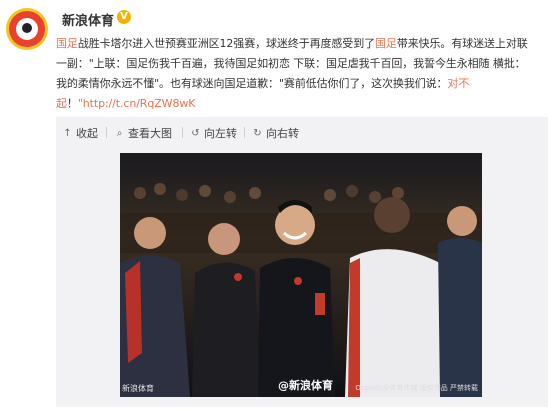 The image size is (558, 411). Describe the element at coordinates (282, 133) in the screenshot. I see `rotate-right-label: 向右转` at that location.